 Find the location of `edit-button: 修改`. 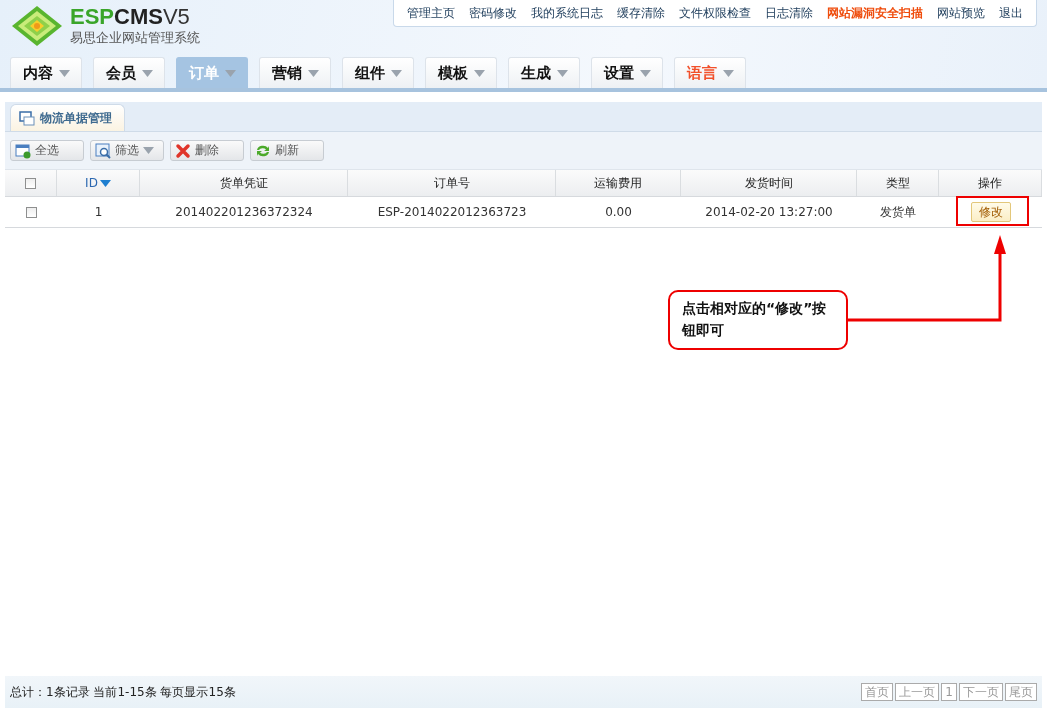

edit-button: 修改 is located at coordinates (990, 212).